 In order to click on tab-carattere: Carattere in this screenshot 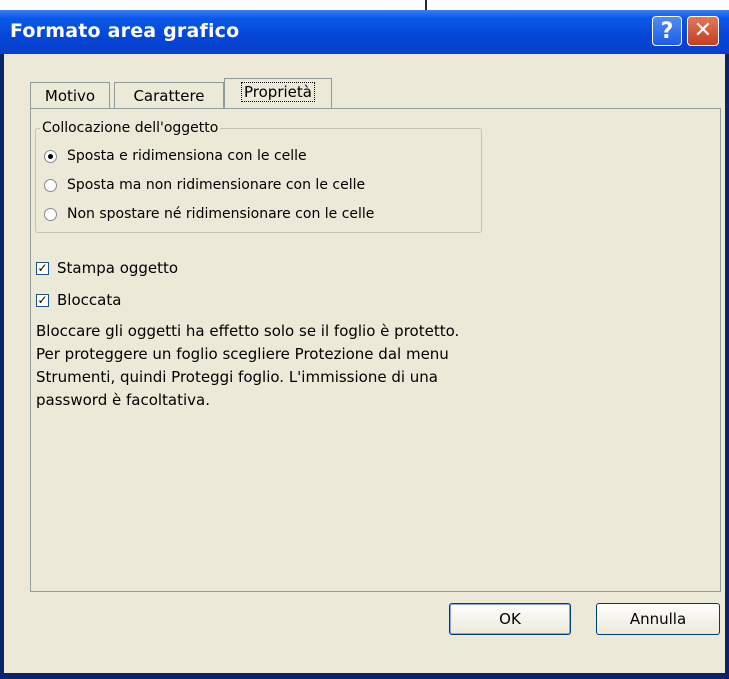, I will do `click(169, 95)`.